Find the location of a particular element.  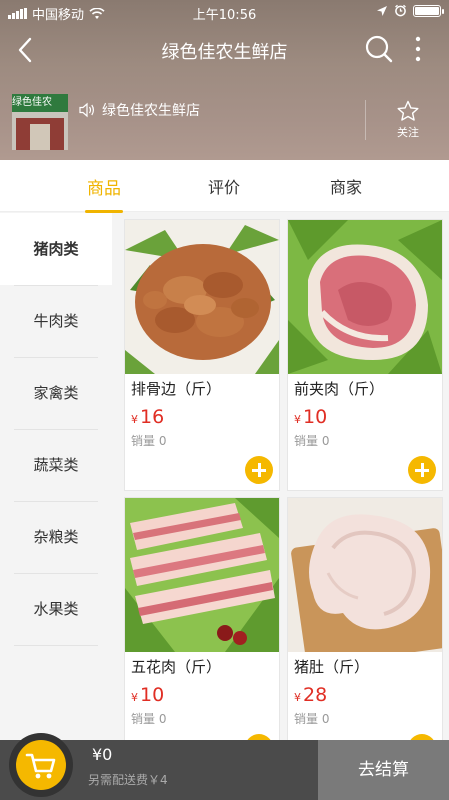

tab-merchant: 商家 is located at coordinates (346, 186).